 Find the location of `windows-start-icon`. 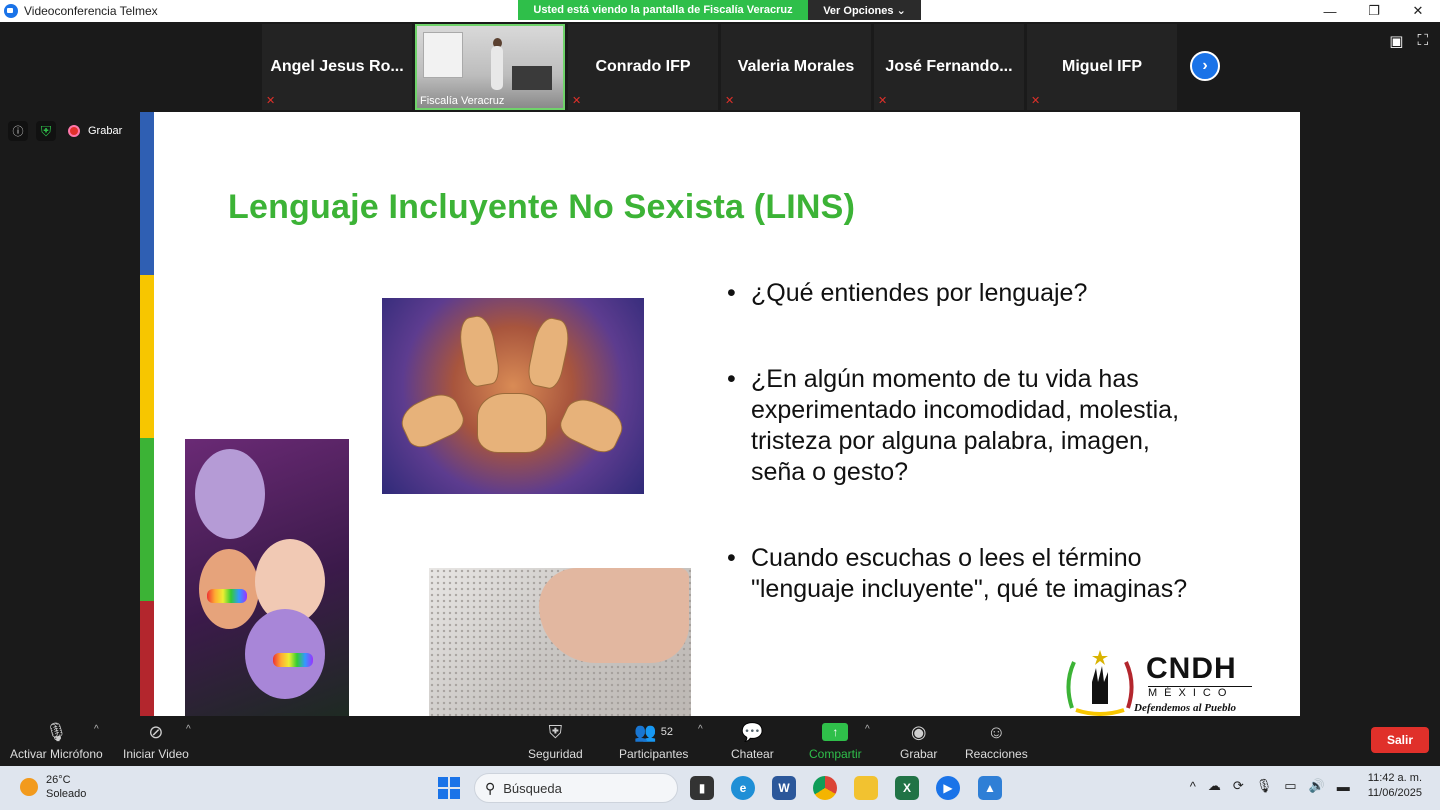

windows-start-icon is located at coordinates (449, 788).